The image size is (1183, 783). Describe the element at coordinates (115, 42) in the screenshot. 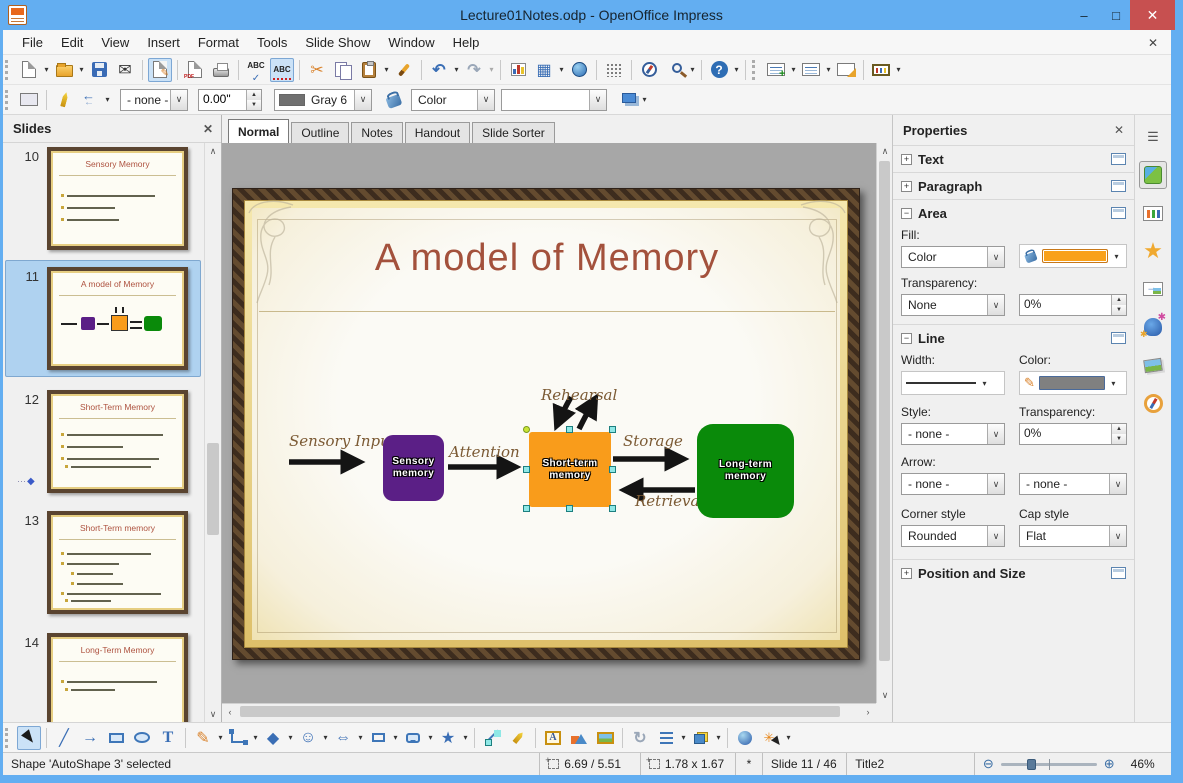

I see `menu-view: View` at that location.